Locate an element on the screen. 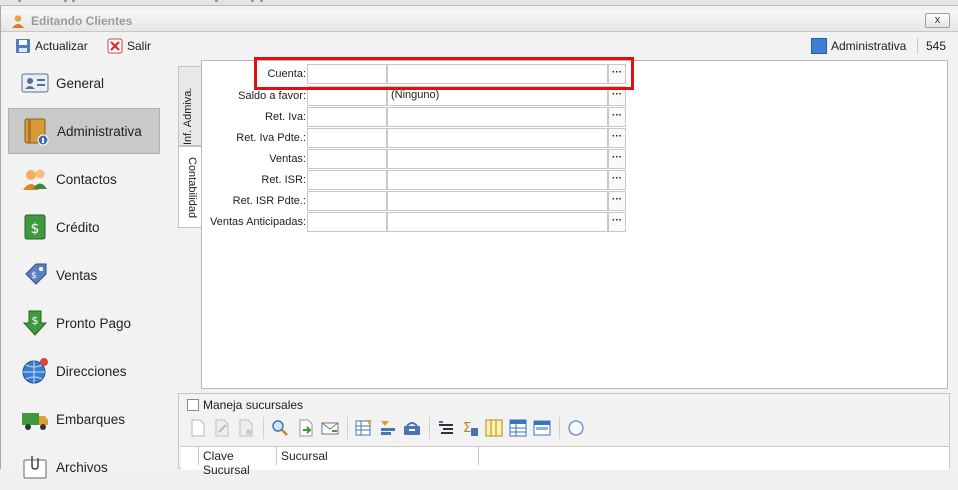 The width and height of the screenshot is (958, 490). tab-inf-admiva: Inf. Admiva. is located at coordinates (190, 106).